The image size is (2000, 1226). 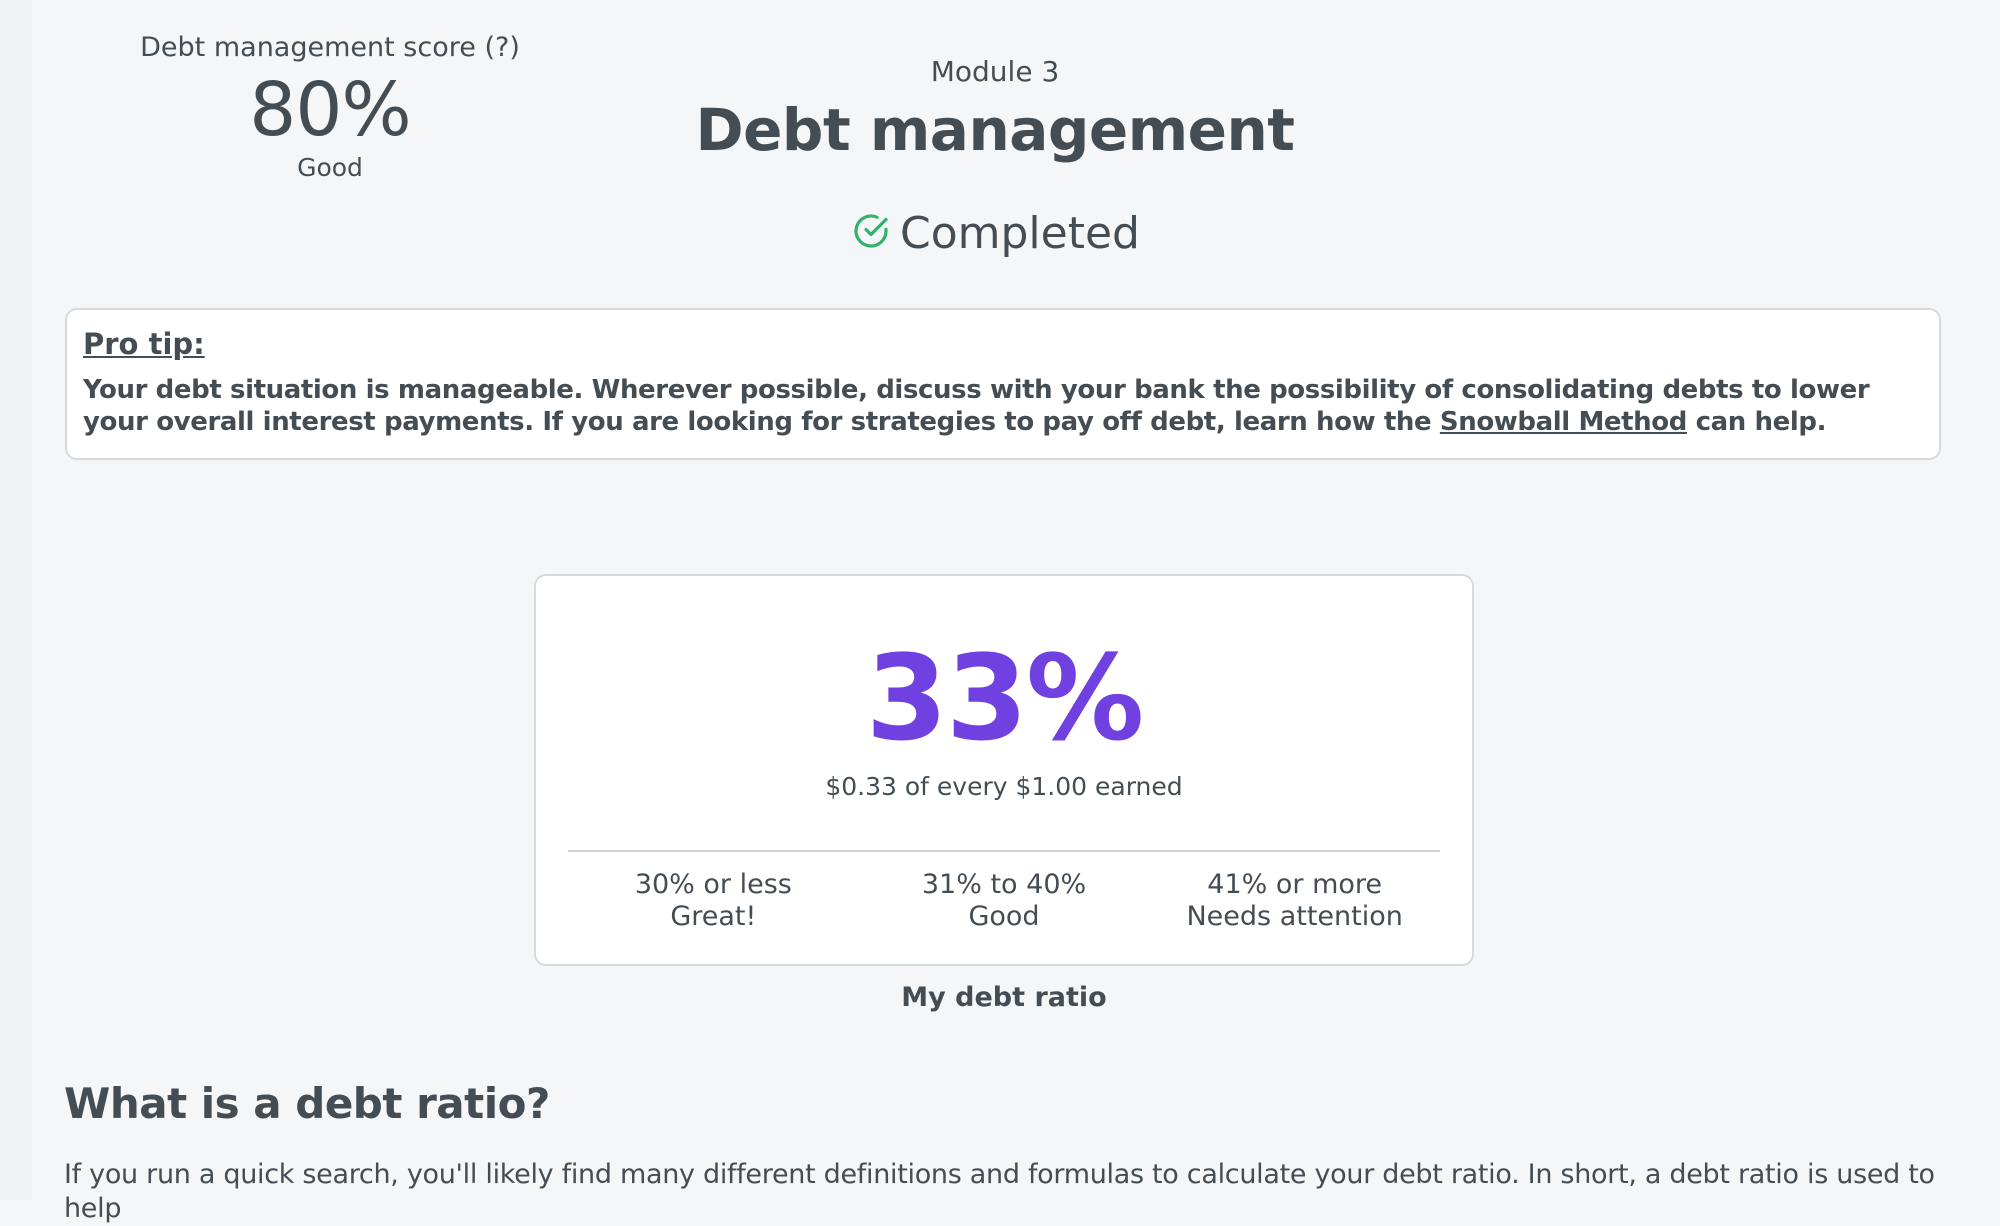 What do you see at coordinates (307, 1103) in the screenshot?
I see `section-heading: What is a debt ratio?` at bounding box center [307, 1103].